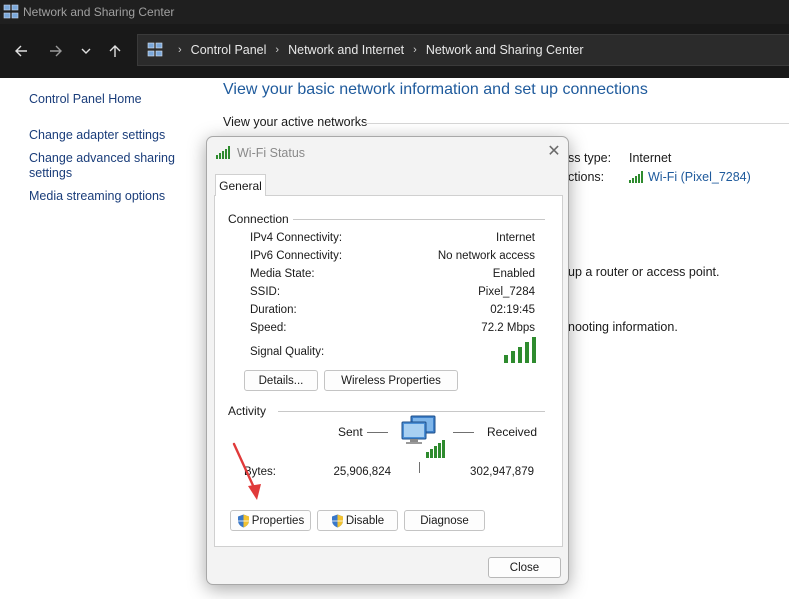 This screenshot has width=789, height=599. What do you see at coordinates (346, 50) in the screenshot?
I see `breadcrumb-network-and-internet: Network and Internet` at bounding box center [346, 50].